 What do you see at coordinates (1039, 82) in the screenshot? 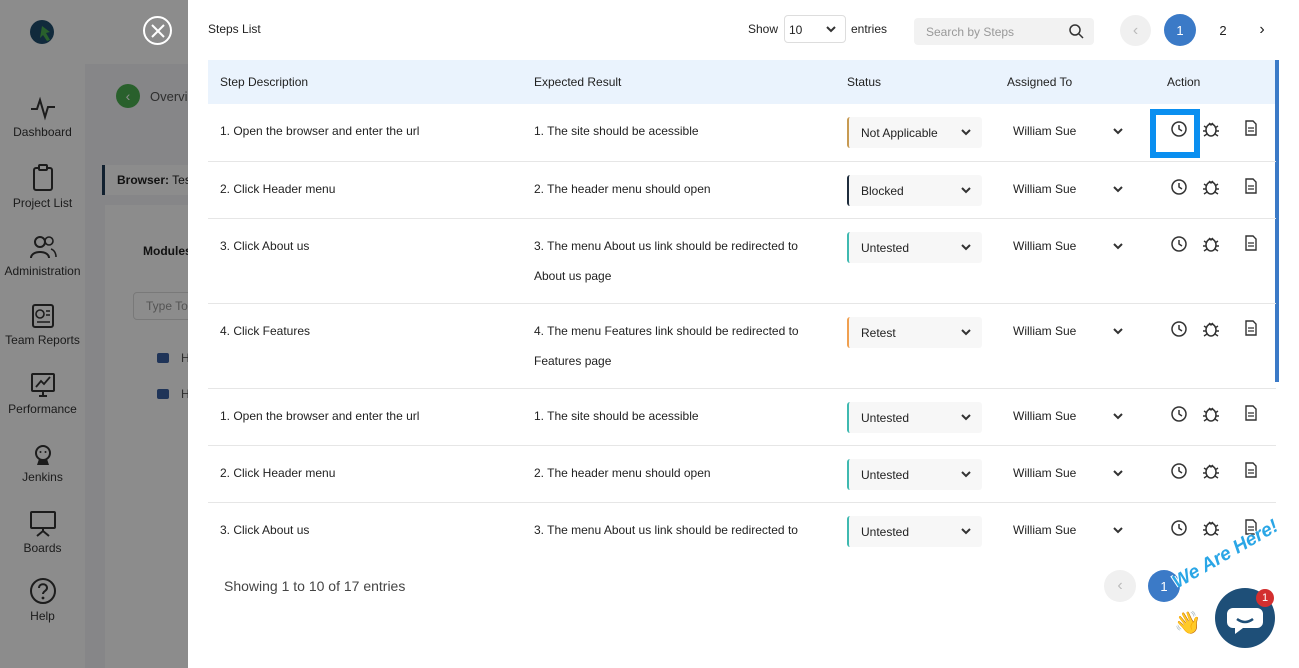
I see `column-header-assigned-to: Assigned To` at bounding box center [1039, 82].